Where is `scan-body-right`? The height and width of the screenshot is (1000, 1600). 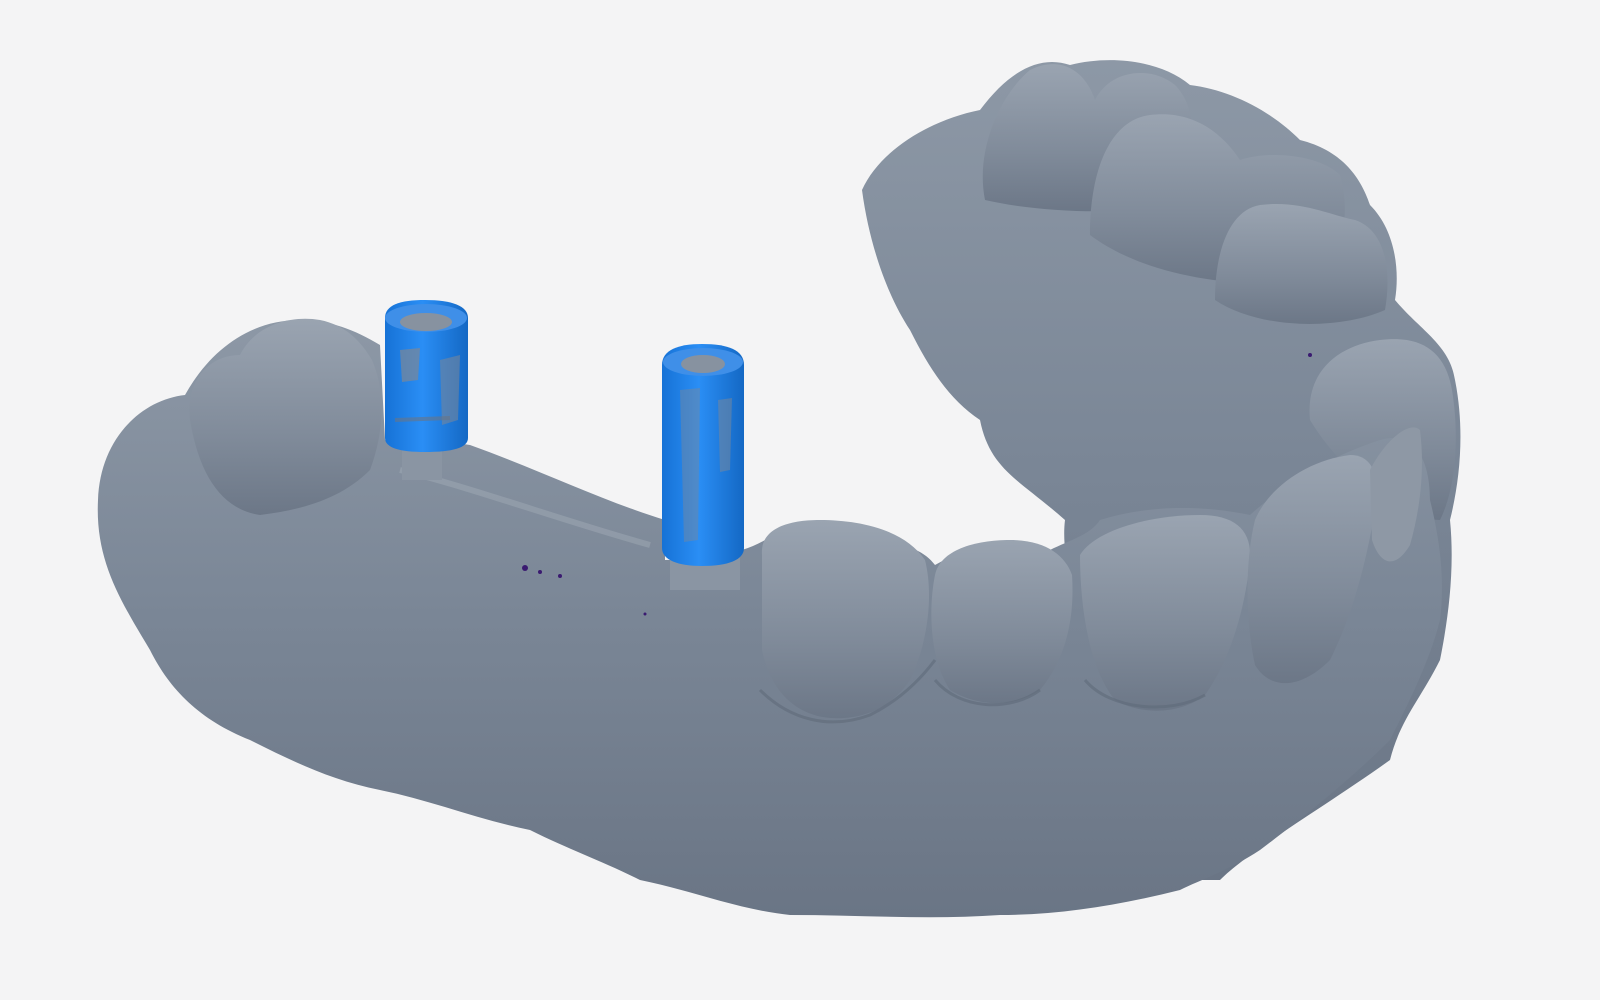 scan-body-right is located at coordinates (703, 467).